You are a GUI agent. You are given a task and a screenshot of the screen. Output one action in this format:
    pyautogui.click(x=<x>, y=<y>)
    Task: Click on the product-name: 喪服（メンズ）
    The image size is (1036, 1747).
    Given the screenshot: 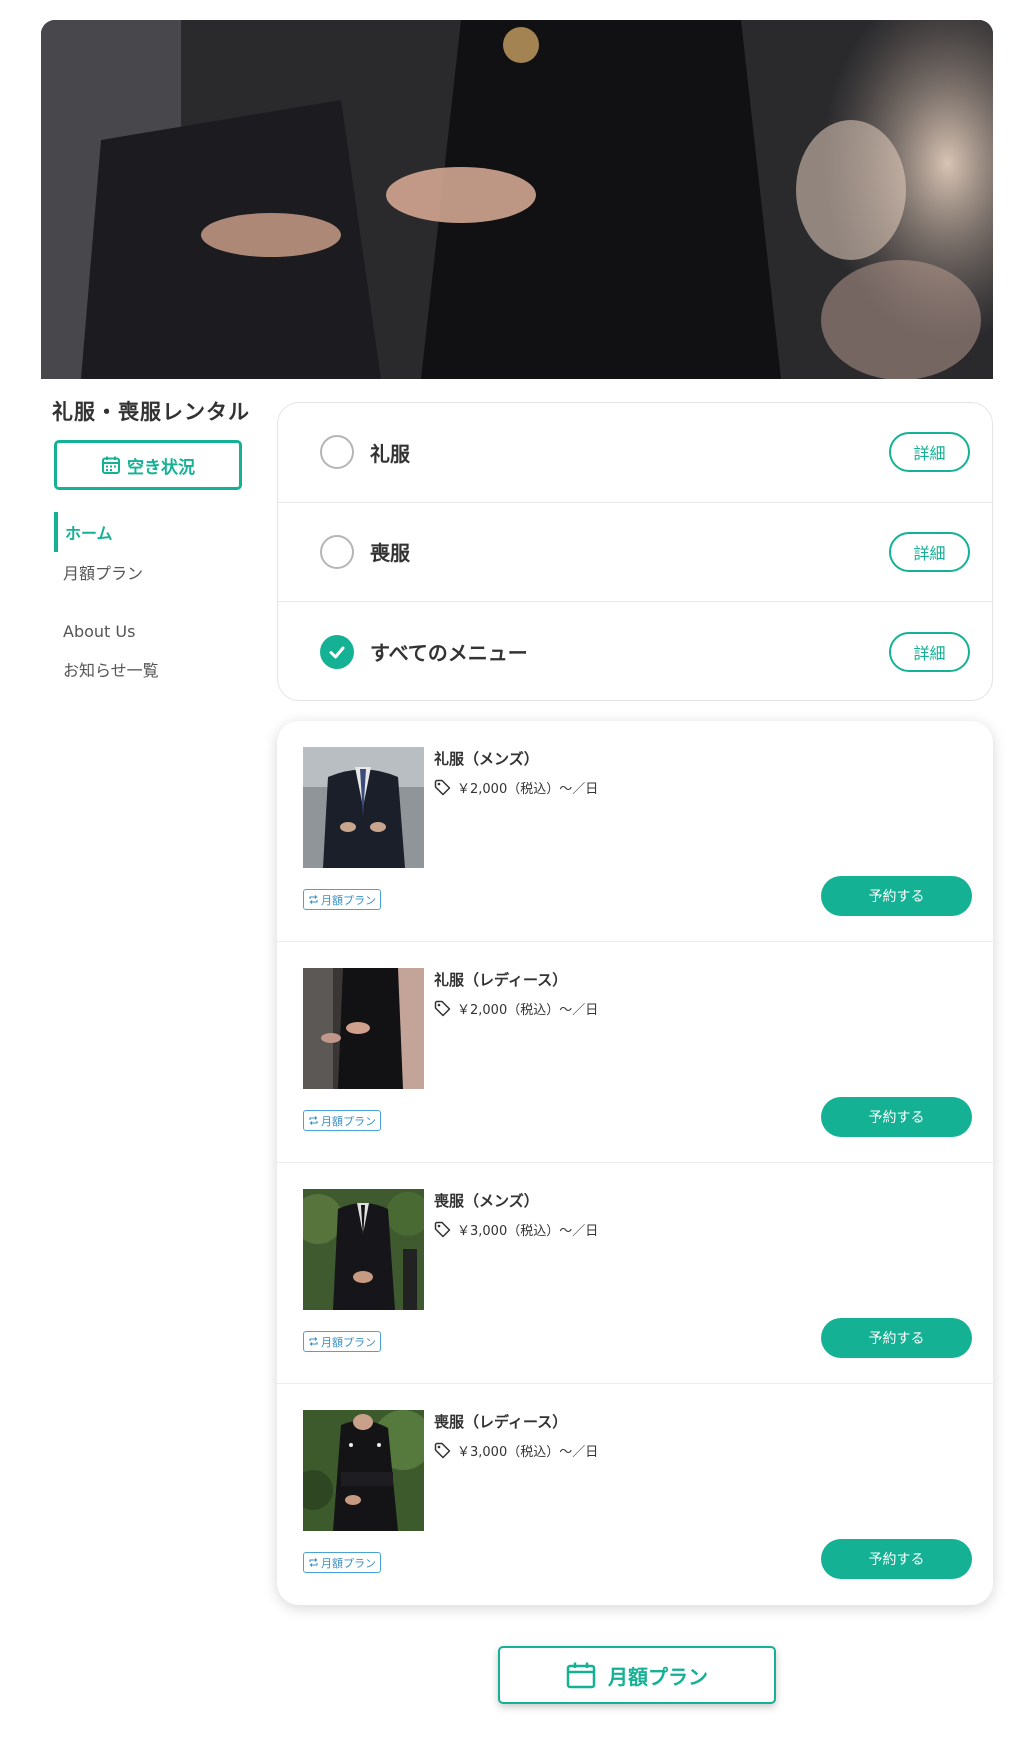 What is the action you would take?
    pyautogui.click(x=486, y=1200)
    